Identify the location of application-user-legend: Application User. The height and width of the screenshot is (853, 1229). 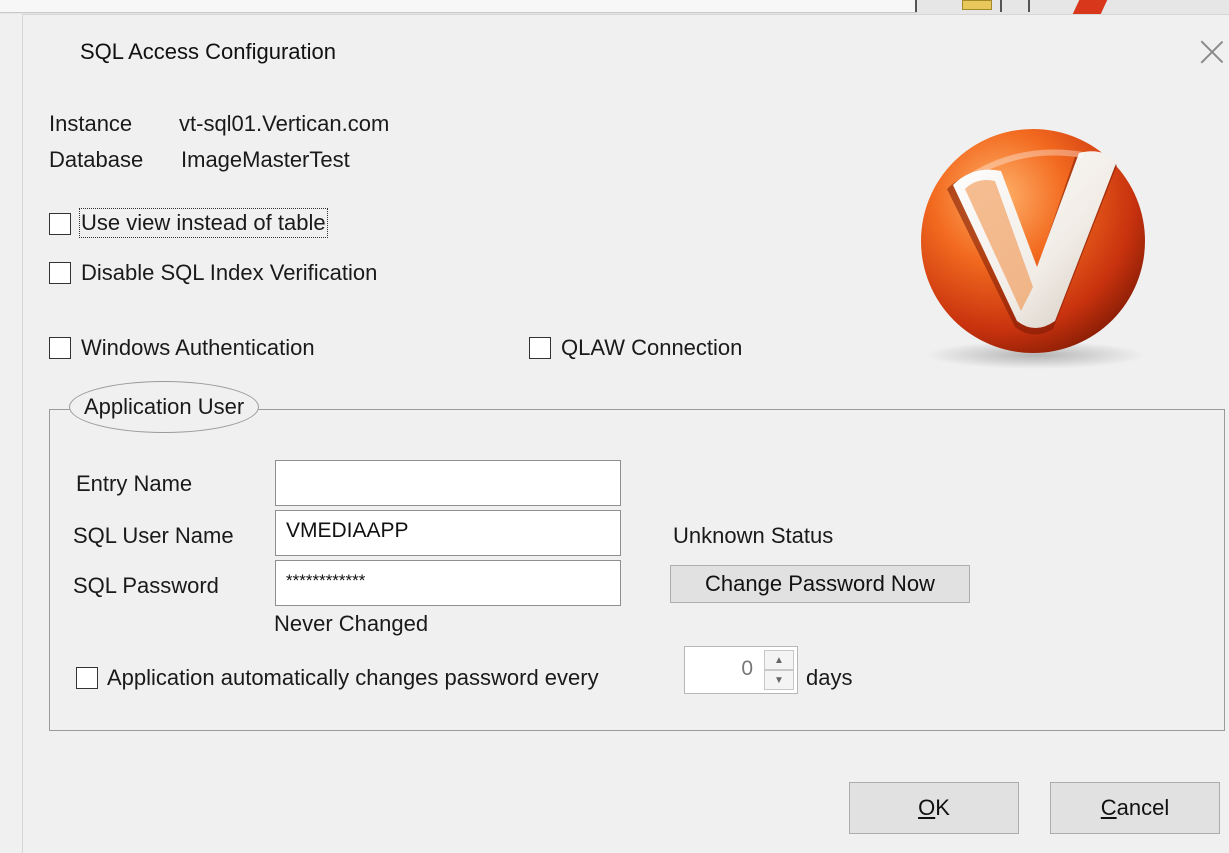
(164, 407).